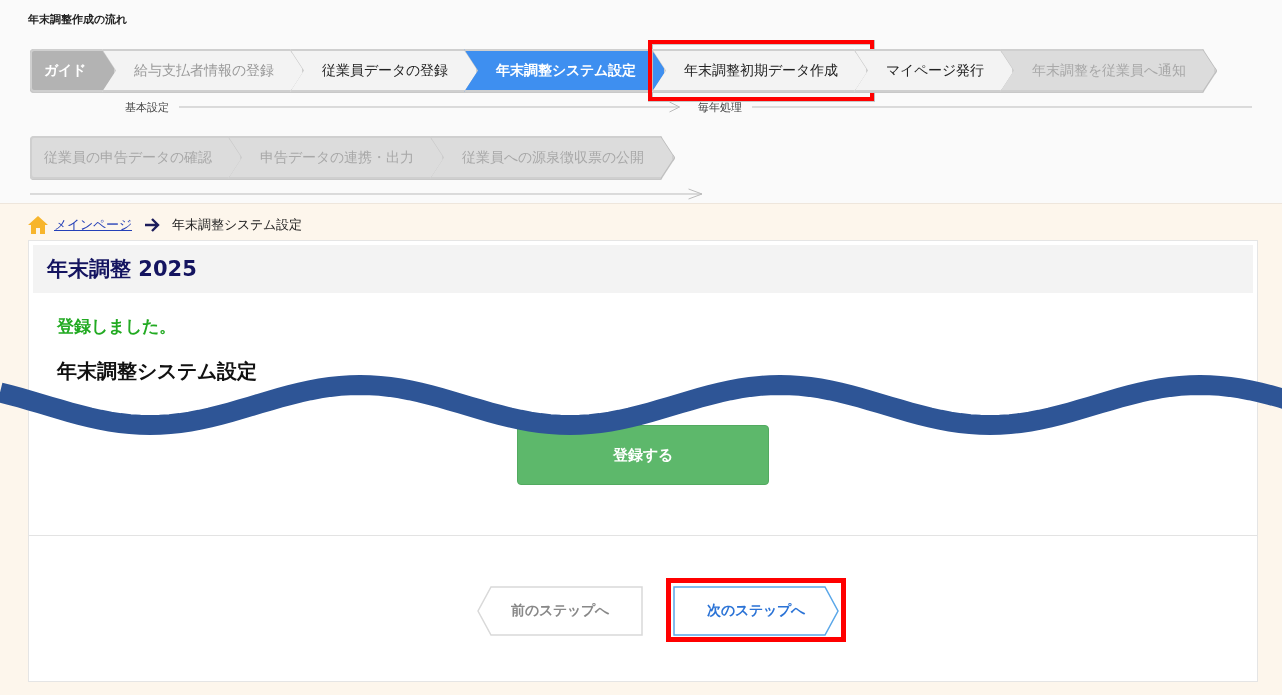 The height and width of the screenshot is (695, 1282). I want to click on card-title: 年末調整 2025, so click(122, 269).